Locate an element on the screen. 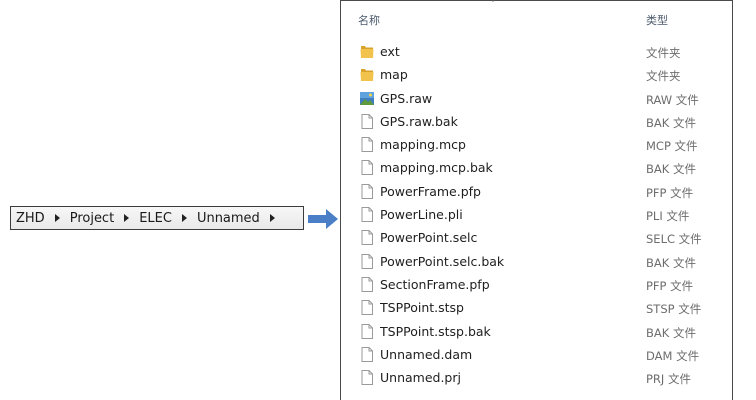 The height and width of the screenshot is (400, 756). file-type: SELC 文件 is located at coordinates (674, 239).